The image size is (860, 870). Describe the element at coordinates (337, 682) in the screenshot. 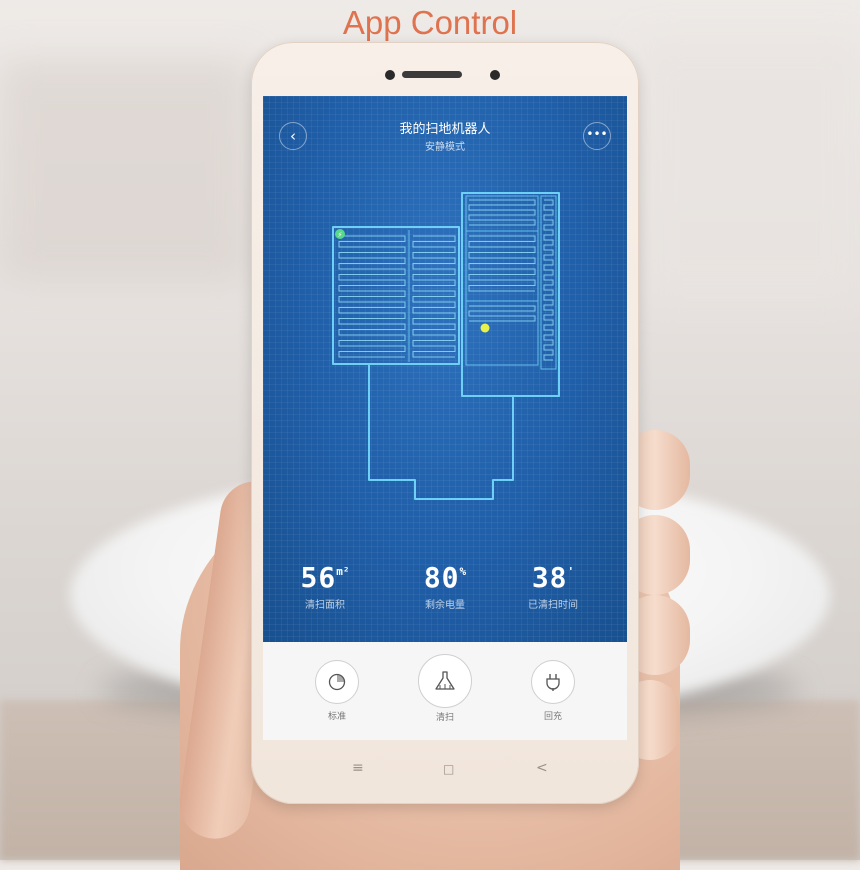

I see `timer-icon` at that location.